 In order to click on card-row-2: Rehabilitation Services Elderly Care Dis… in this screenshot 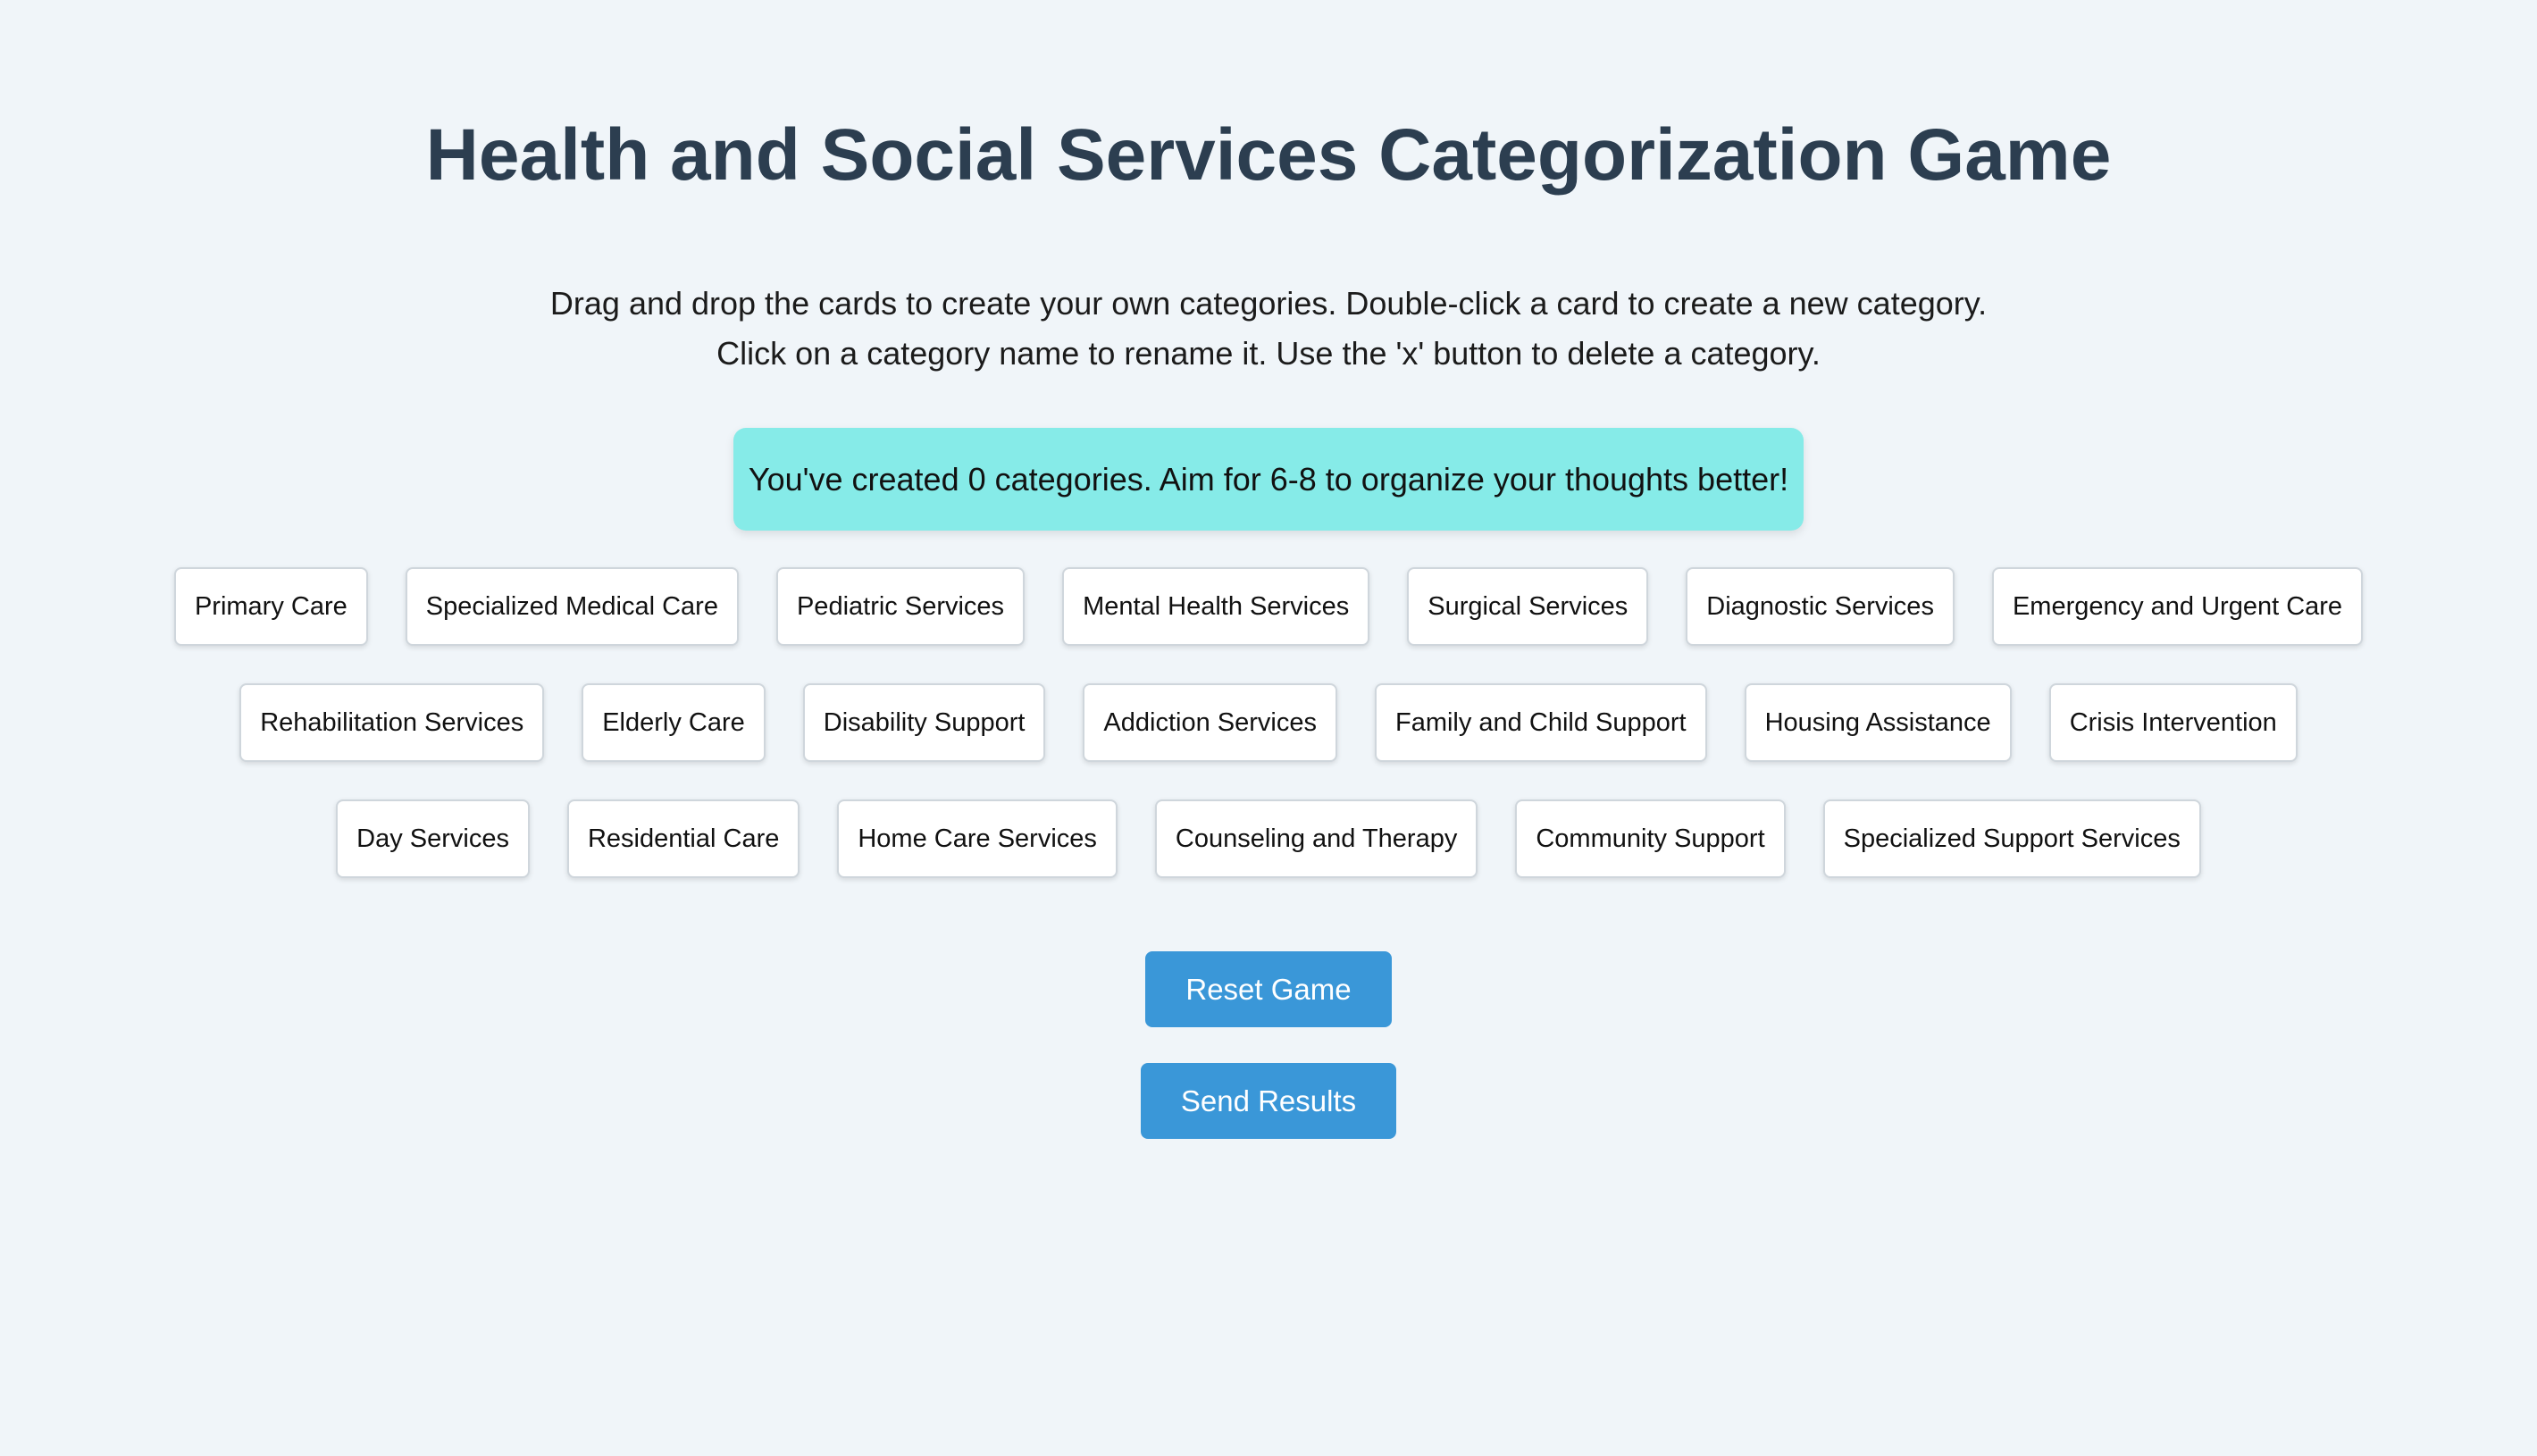, I will do `click(1268, 722)`.